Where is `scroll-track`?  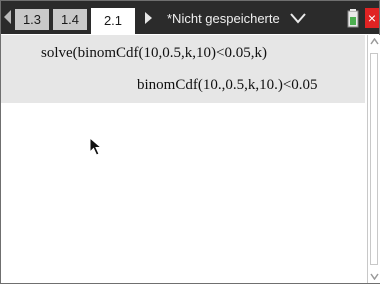
scroll-track is located at coordinates (374, 159).